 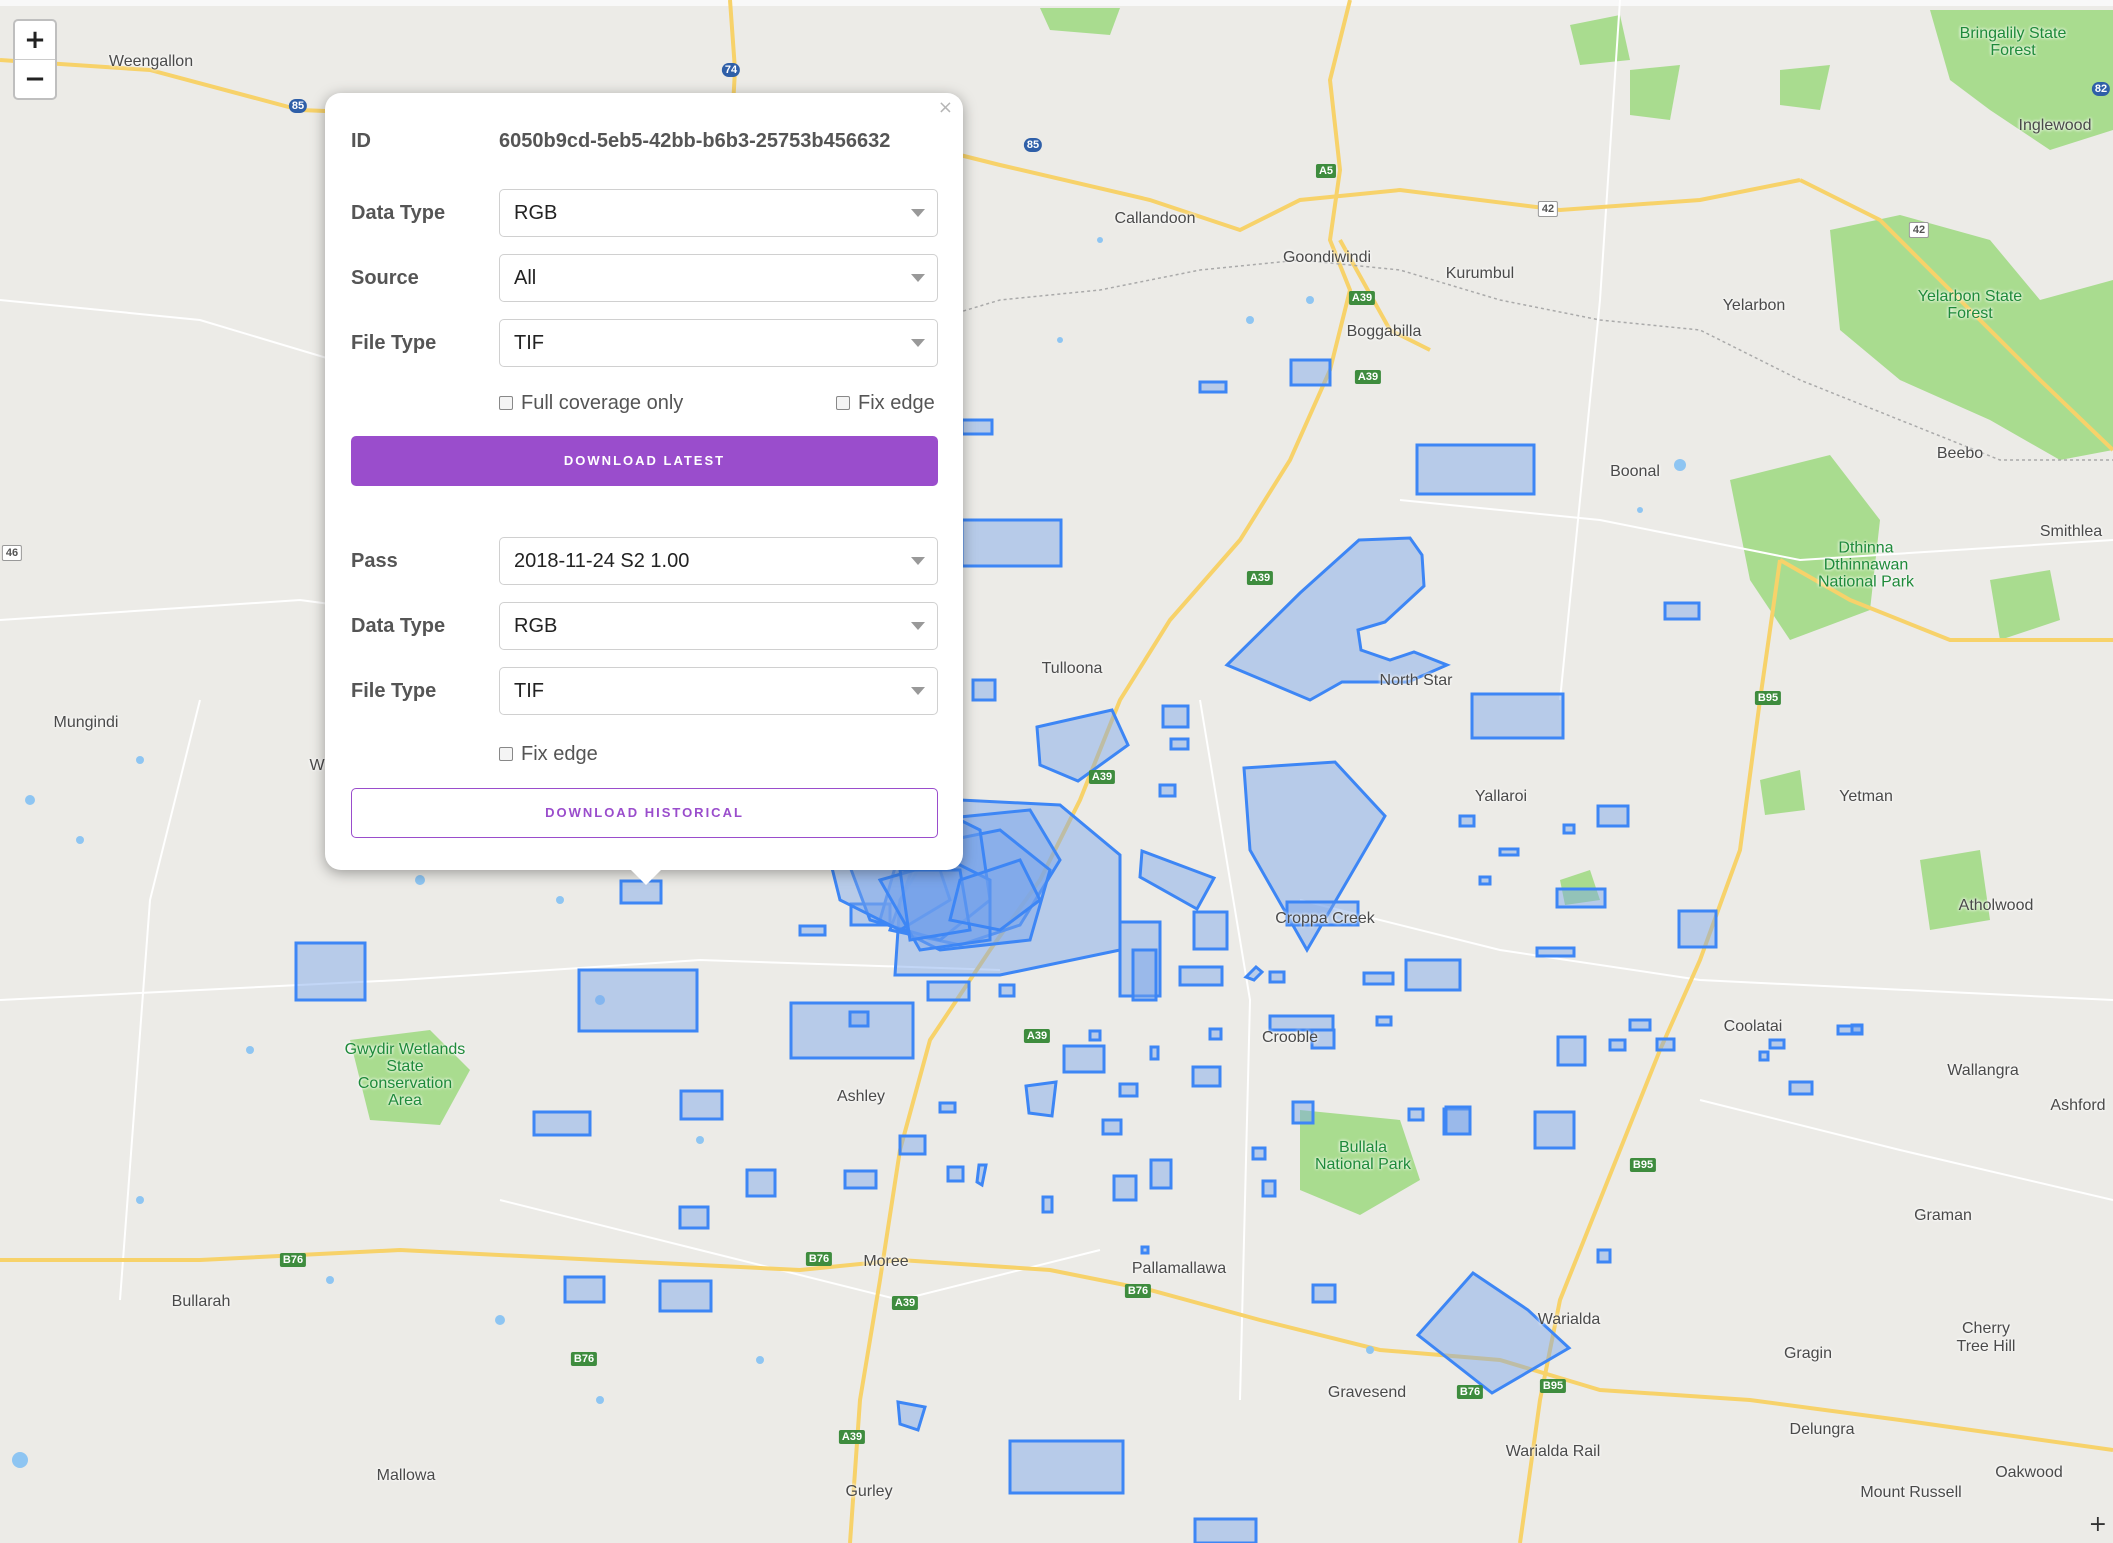 What do you see at coordinates (1548, 209) in the screenshot?
I see `route-shield: 42` at bounding box center [1548, 209].